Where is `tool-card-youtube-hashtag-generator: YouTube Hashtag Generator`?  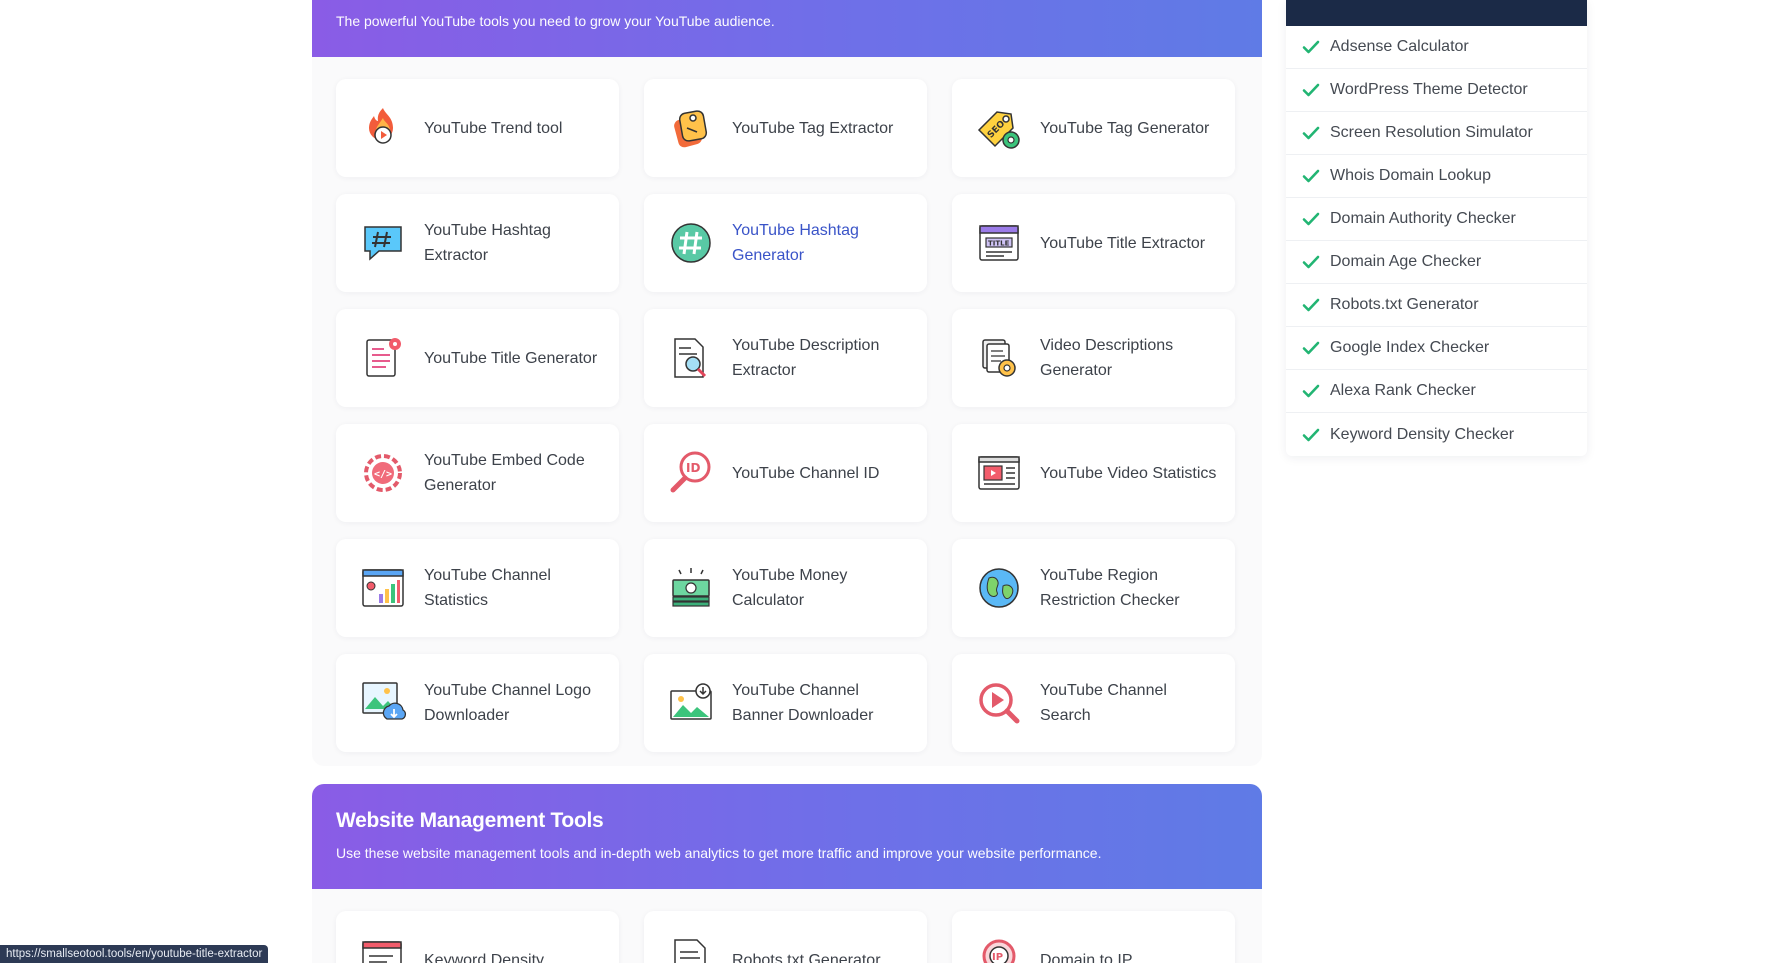 tool-card-youtube-hashtag-generator: YouTube Hashtag Generator is located at coordinates (785, 243).